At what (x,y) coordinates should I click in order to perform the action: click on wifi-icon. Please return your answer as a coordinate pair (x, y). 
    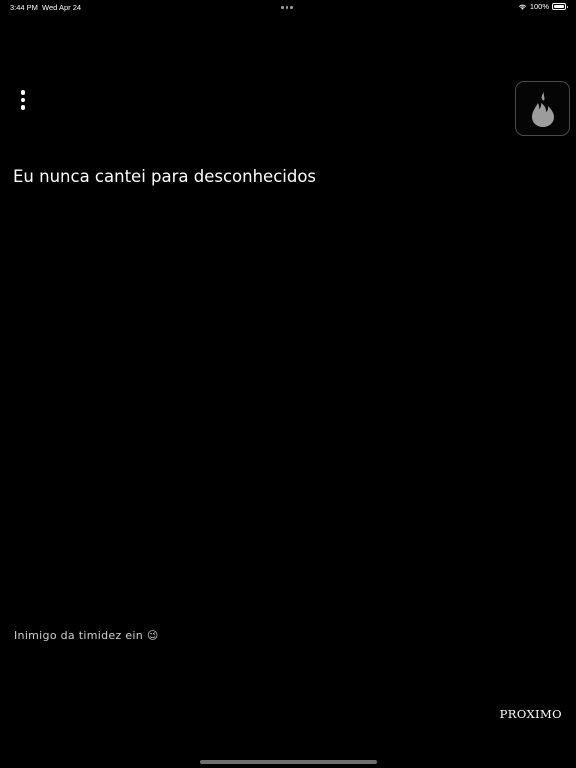
    Looking at the image, I should click on (522, 7).